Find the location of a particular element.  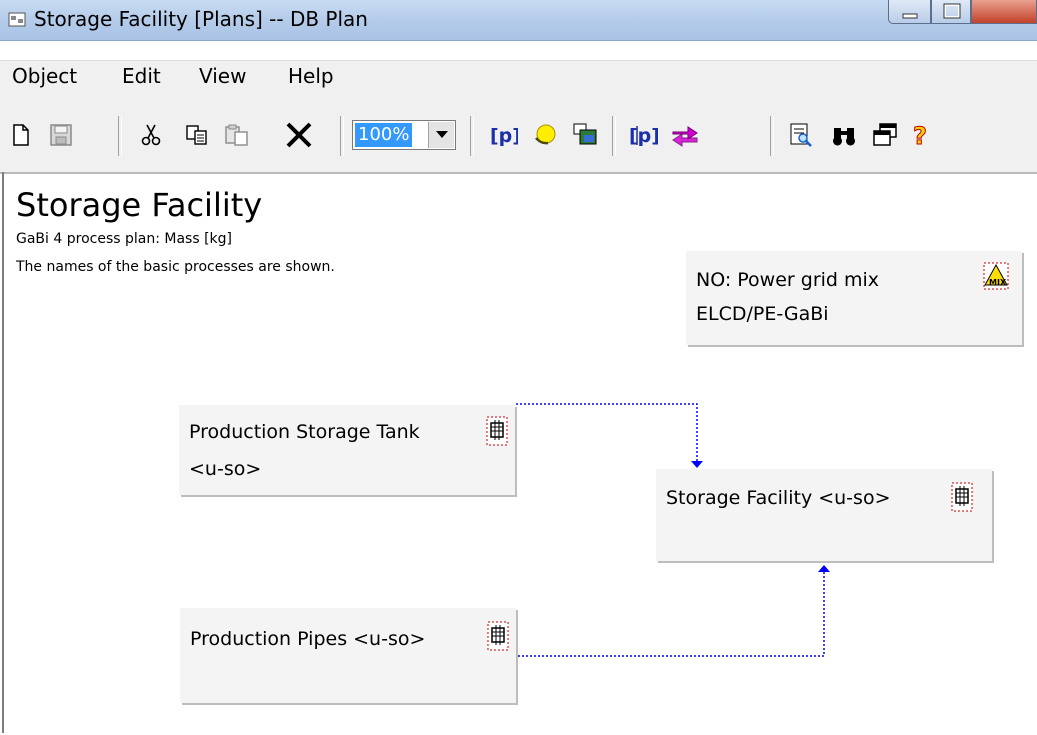

process-box-power-grid: NO: Power grid mix ELCD/PE-GaBi MIX is located at coordinates (854, 298).